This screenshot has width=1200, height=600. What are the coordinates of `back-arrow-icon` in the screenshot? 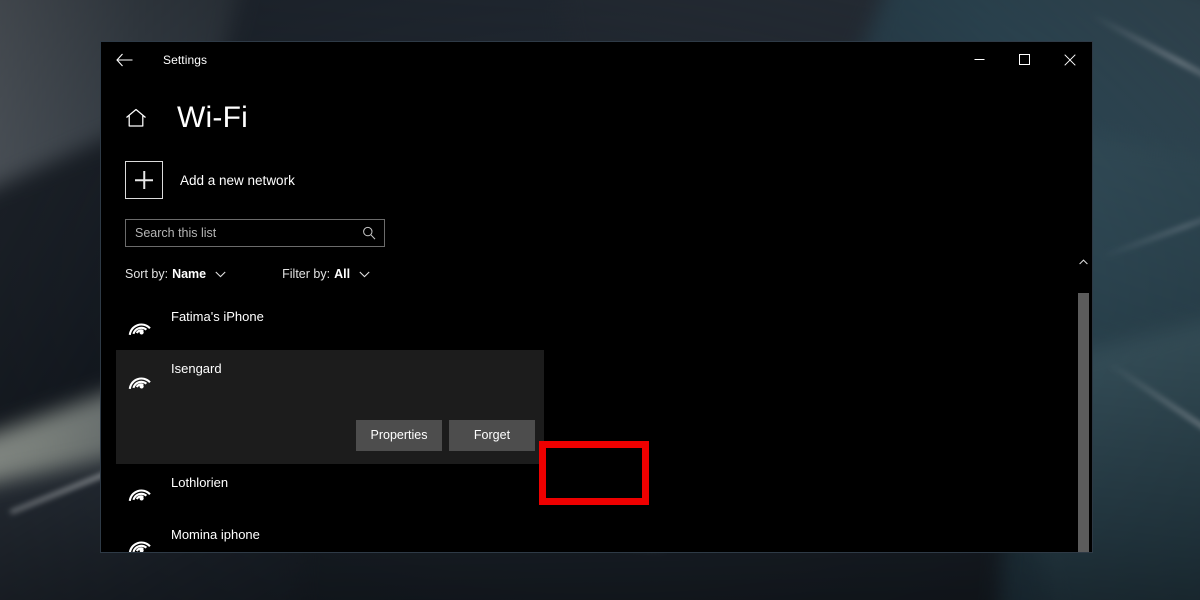 It's located at (123, 59).